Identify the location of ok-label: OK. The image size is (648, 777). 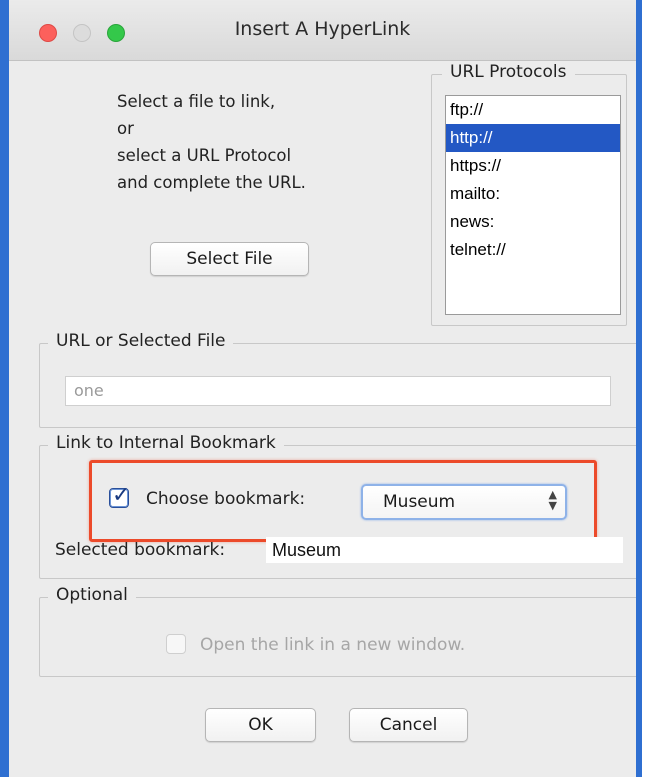
(260, 725).